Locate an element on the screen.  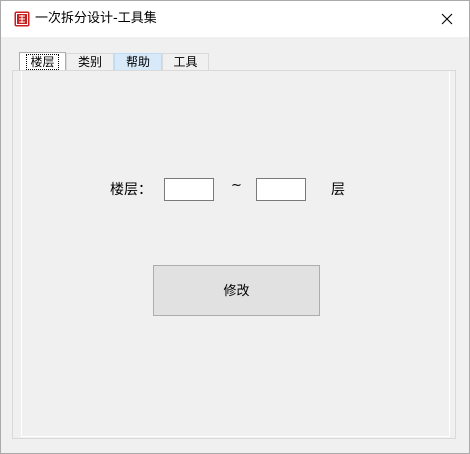
tab-help-label: 帮助 is located at coordinates (137, 62).